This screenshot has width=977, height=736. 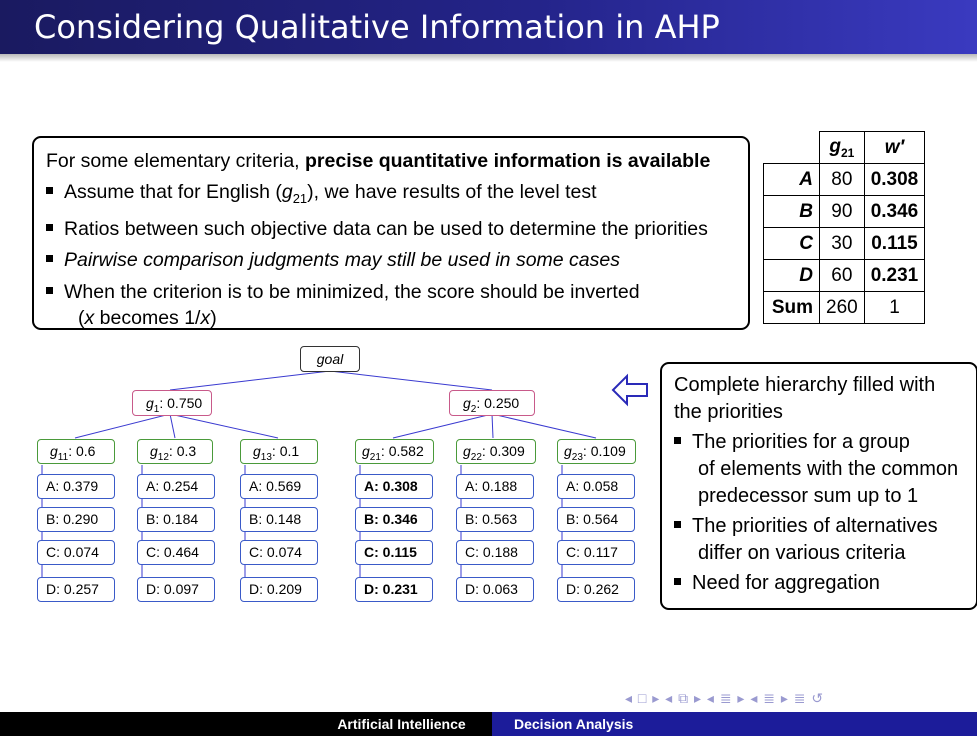 I want to click on var-w: w′, so click(x=894, y=147).